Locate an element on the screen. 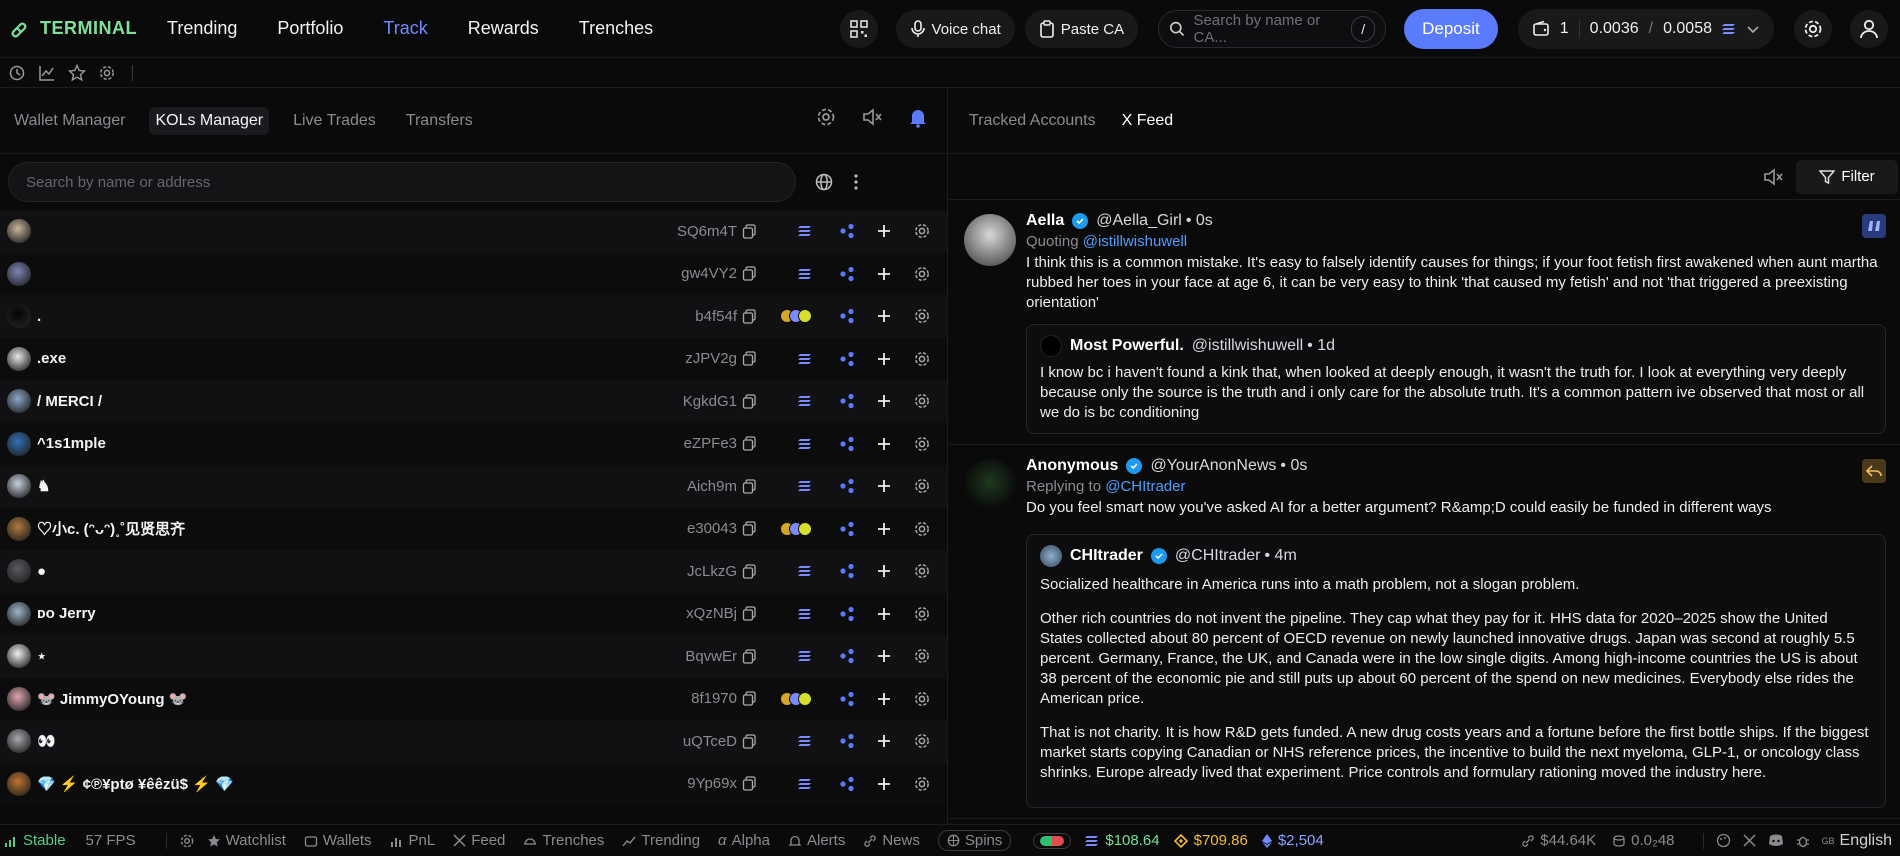  tab-tracked-accounts: Tracked Accounts is located at coordinates (1032, 121).